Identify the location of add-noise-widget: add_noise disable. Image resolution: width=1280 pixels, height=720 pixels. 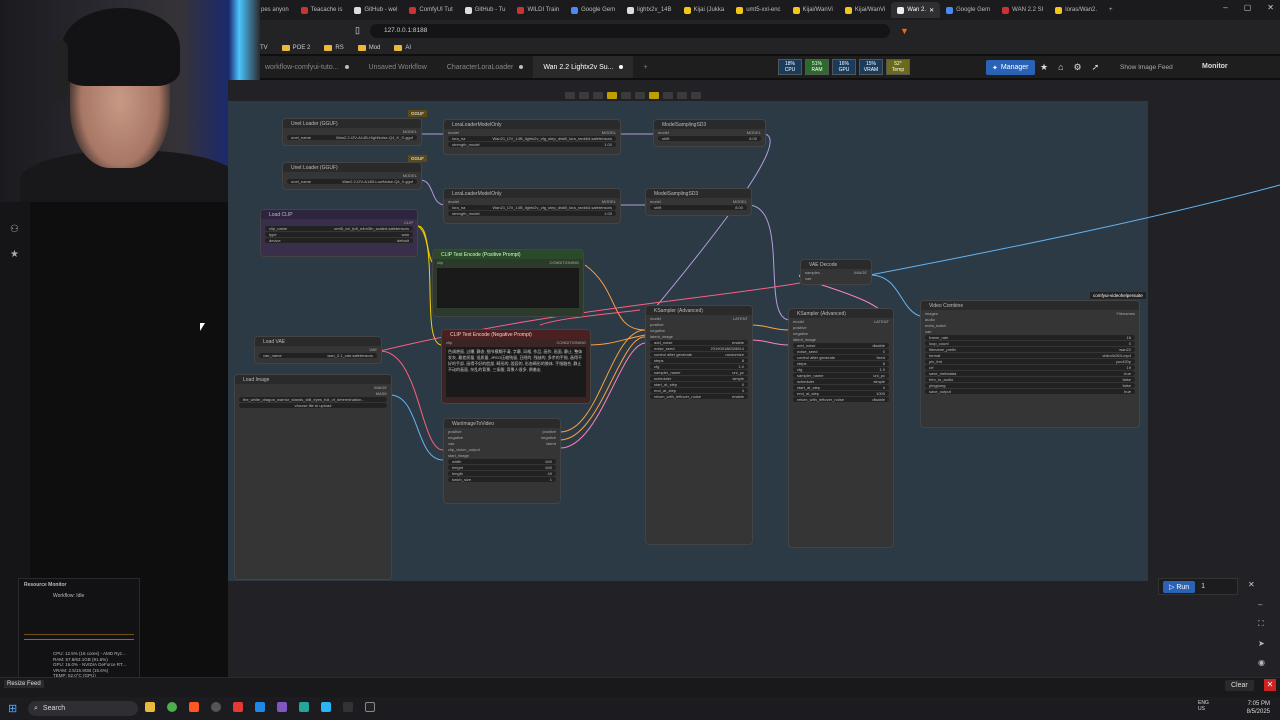
(841, 345).